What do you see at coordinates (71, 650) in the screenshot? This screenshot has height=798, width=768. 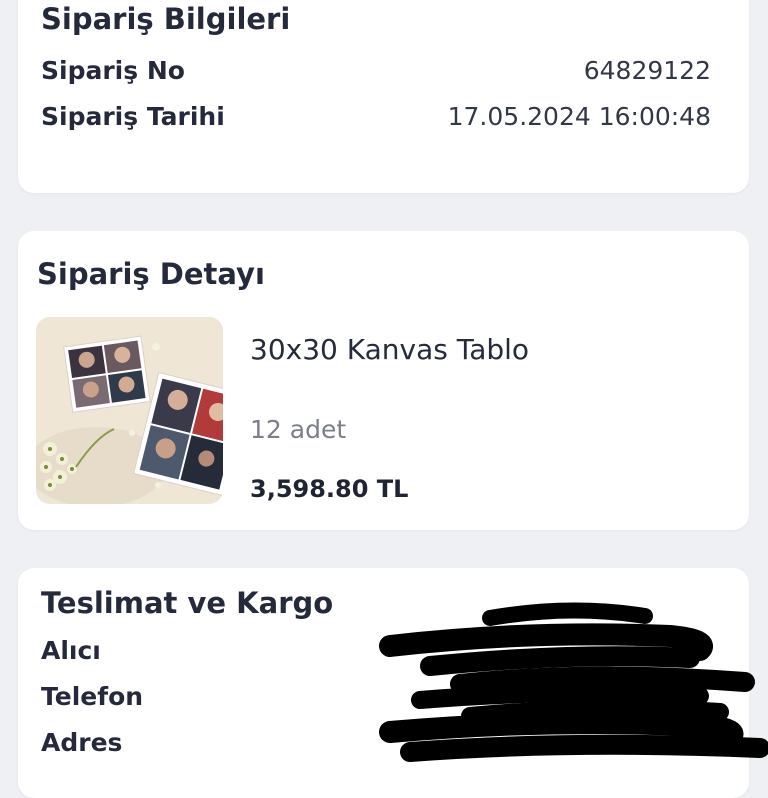 I see `recipient-label: Alıcı` at bounding box center [71, 650].